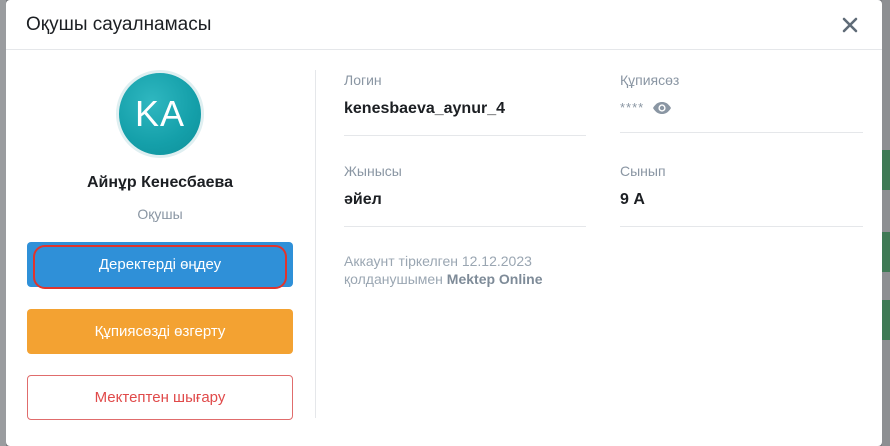 The width and height of the screenshot is (890, 446). I want to click on expel-label: Мектептен шығару, so click(160, 397).